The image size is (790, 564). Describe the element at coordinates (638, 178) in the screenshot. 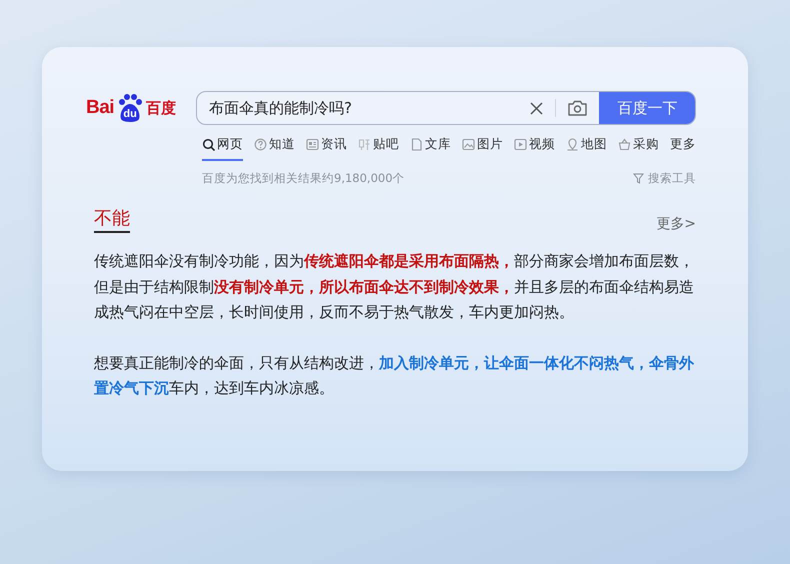

I see `filter-icon` at that location.